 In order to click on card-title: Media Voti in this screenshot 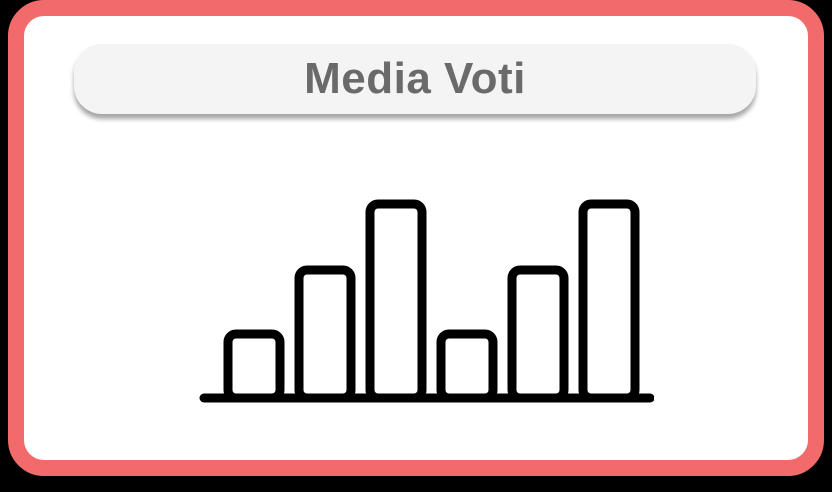, I will do `click(415, 78)`.